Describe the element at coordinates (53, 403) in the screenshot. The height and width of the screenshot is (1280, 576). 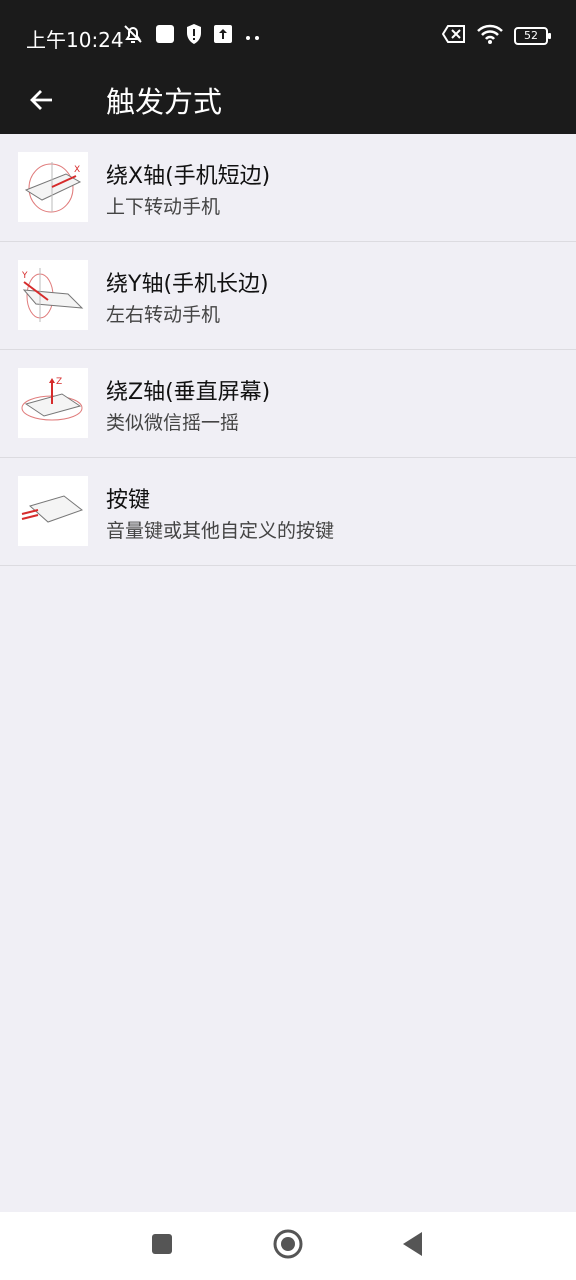
I see `z-axis-rotation-icon: Z` at that location.